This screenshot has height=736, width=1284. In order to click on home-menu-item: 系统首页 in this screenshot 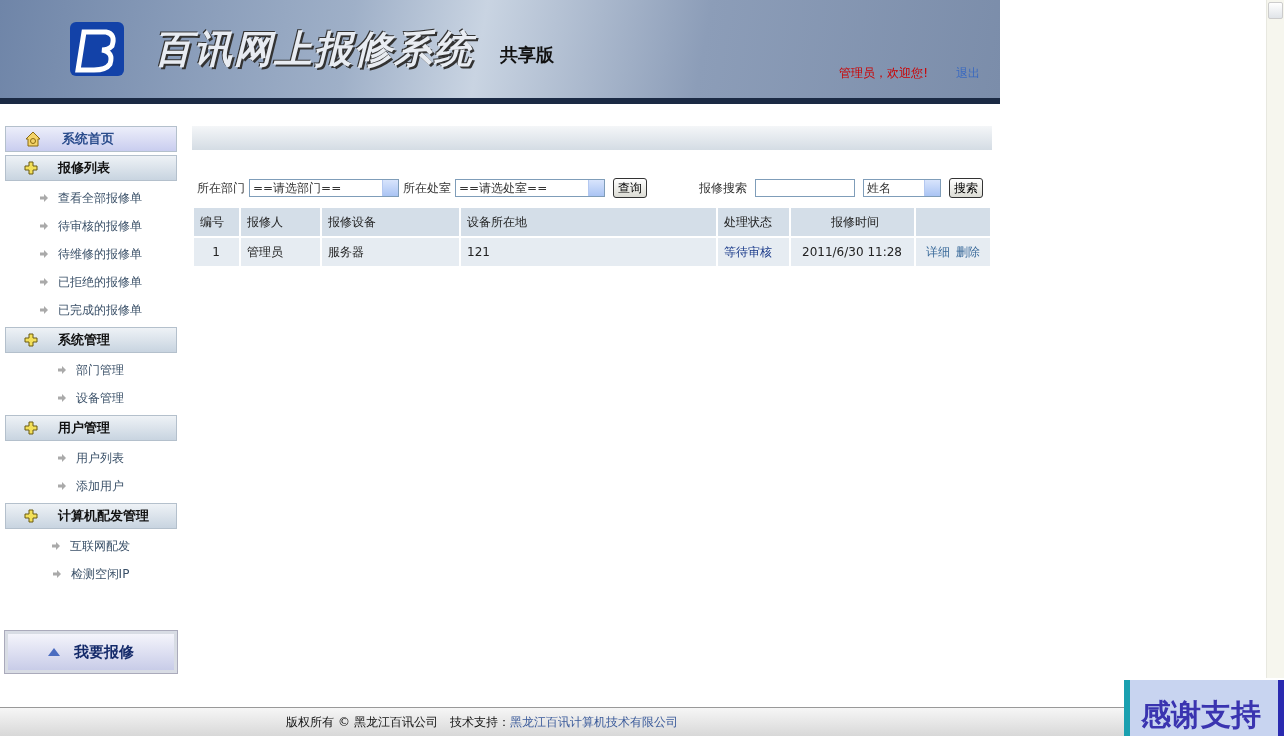, I will do `click(91, 139)`.